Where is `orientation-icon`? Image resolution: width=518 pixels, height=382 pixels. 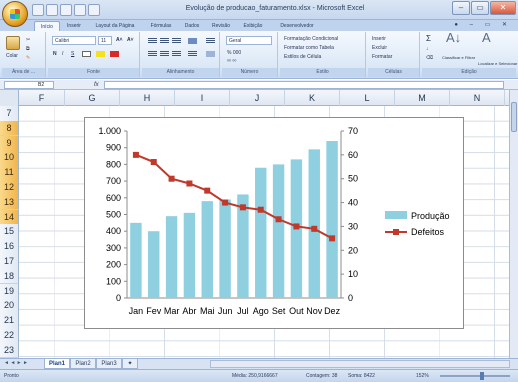
orientation-icon is located at coordinates (192, 41).